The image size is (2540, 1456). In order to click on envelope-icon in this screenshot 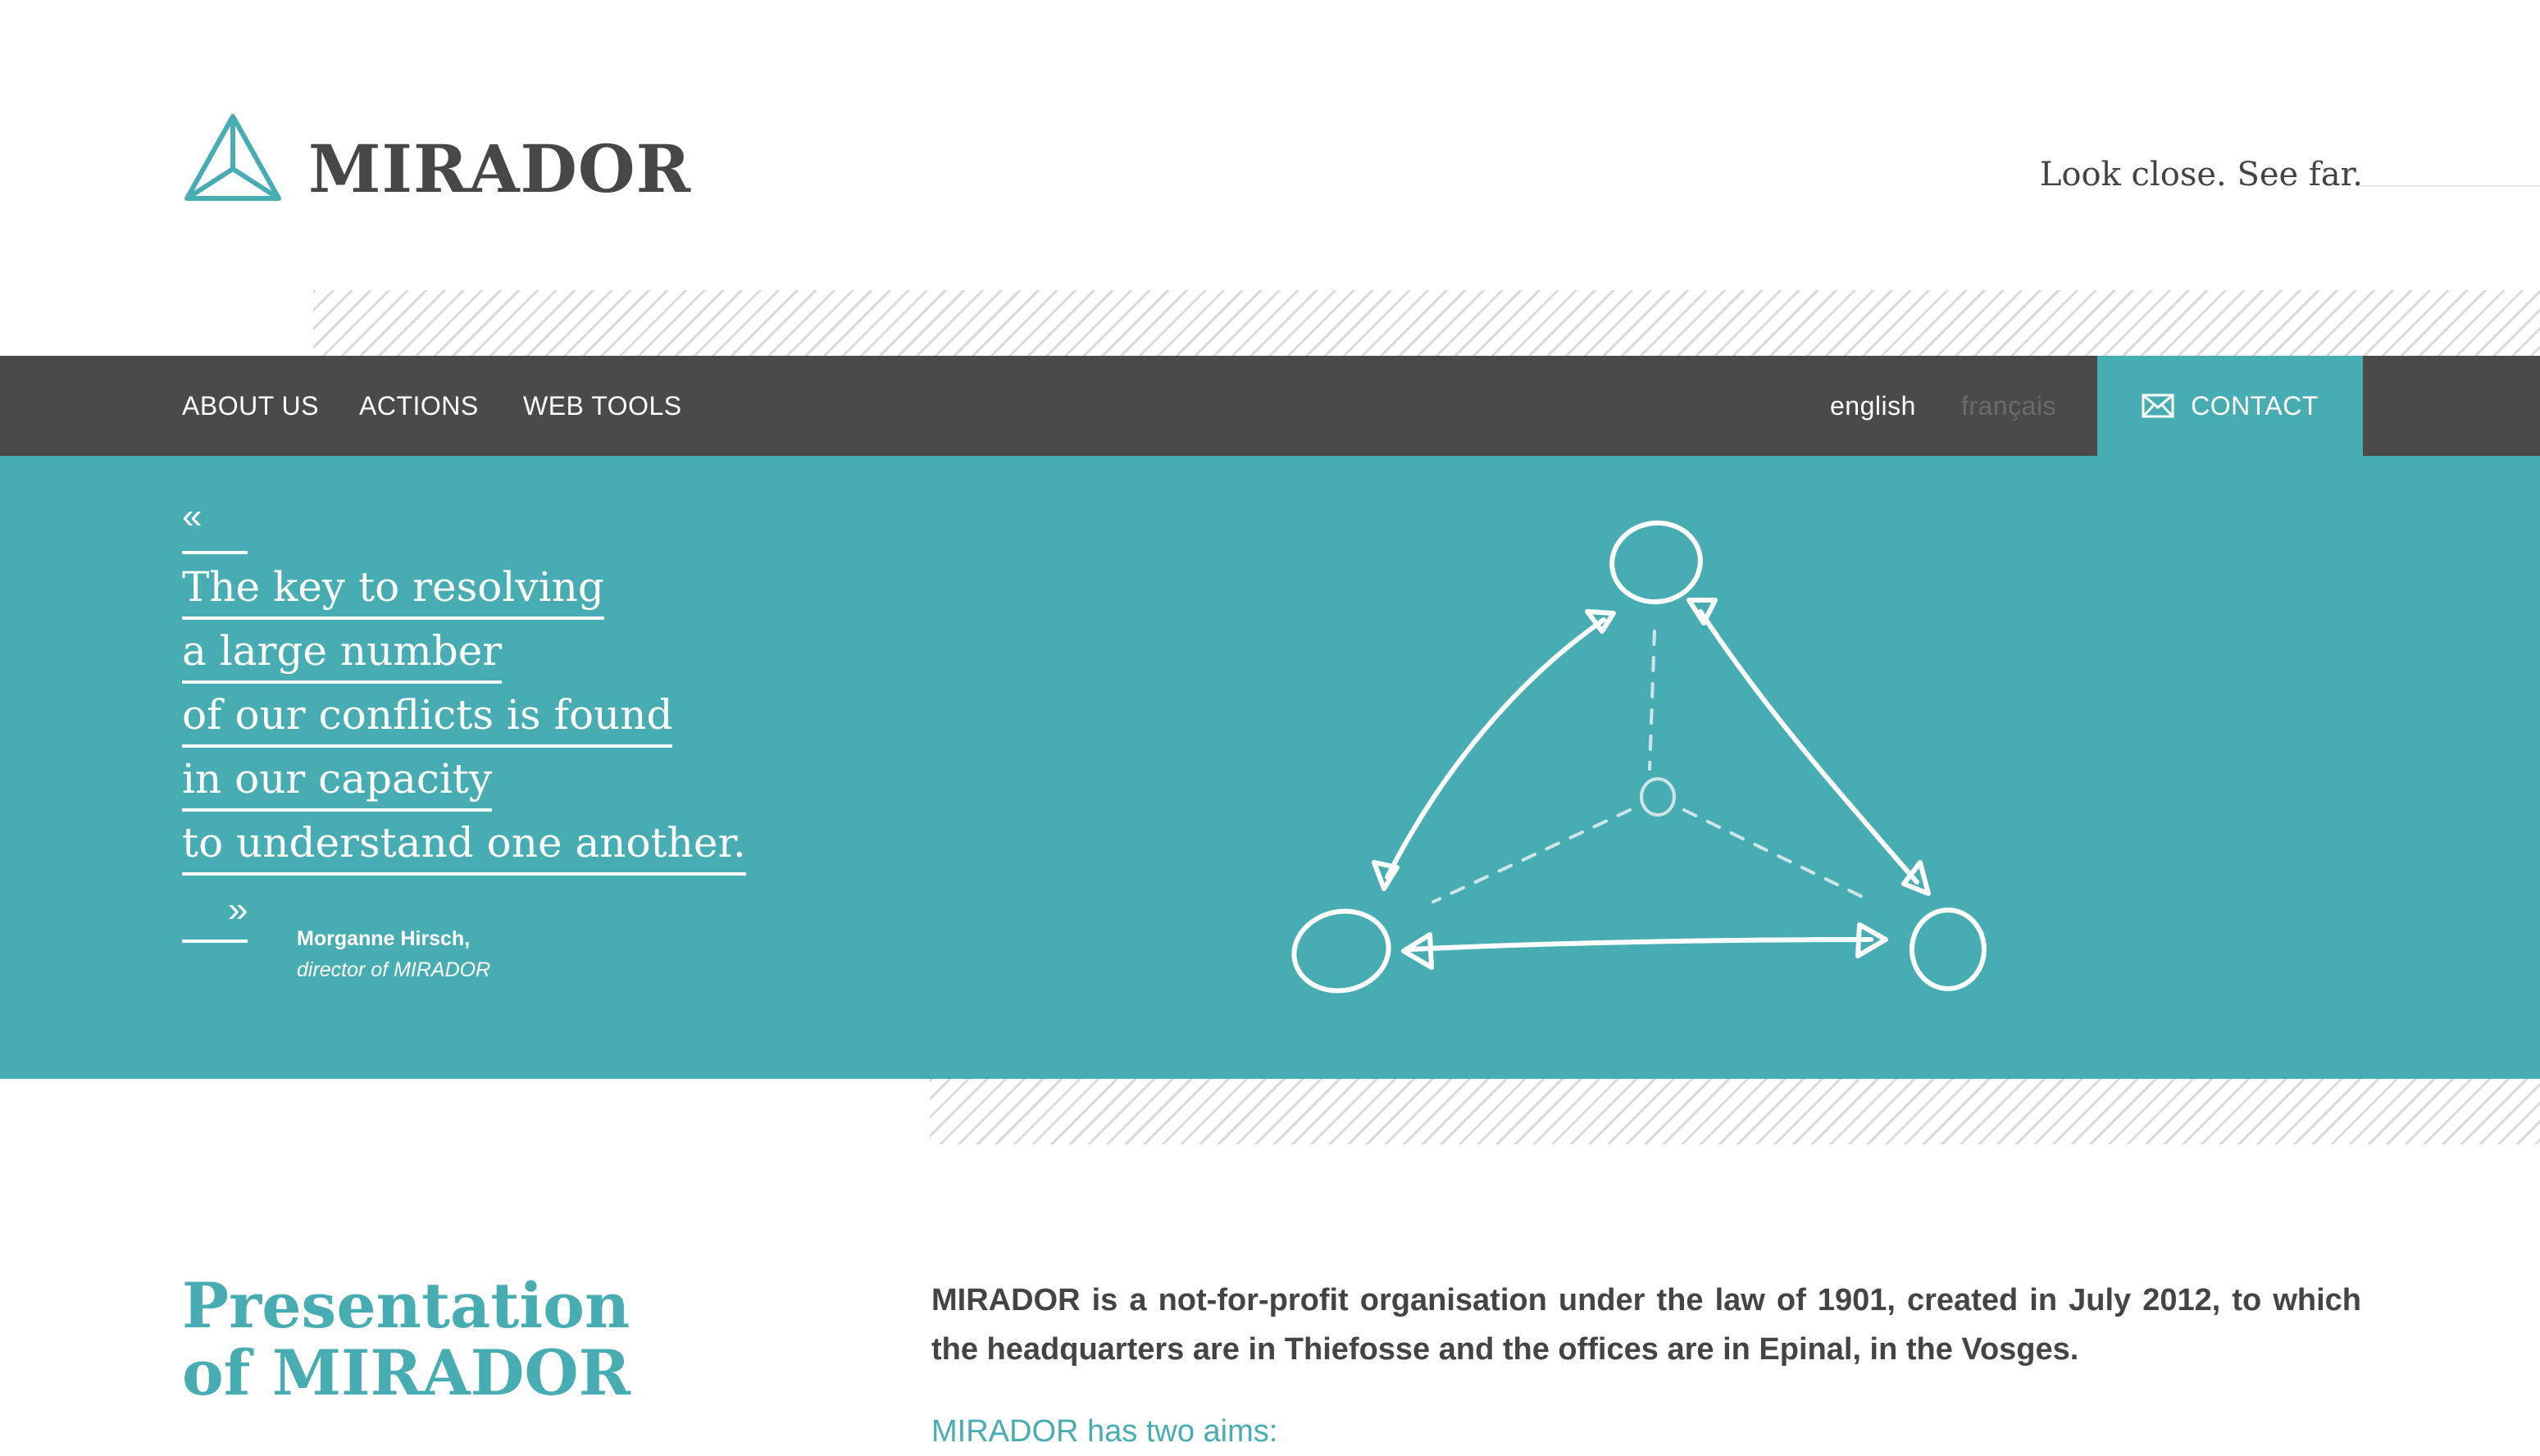, I will do `click(2158, 406)`.